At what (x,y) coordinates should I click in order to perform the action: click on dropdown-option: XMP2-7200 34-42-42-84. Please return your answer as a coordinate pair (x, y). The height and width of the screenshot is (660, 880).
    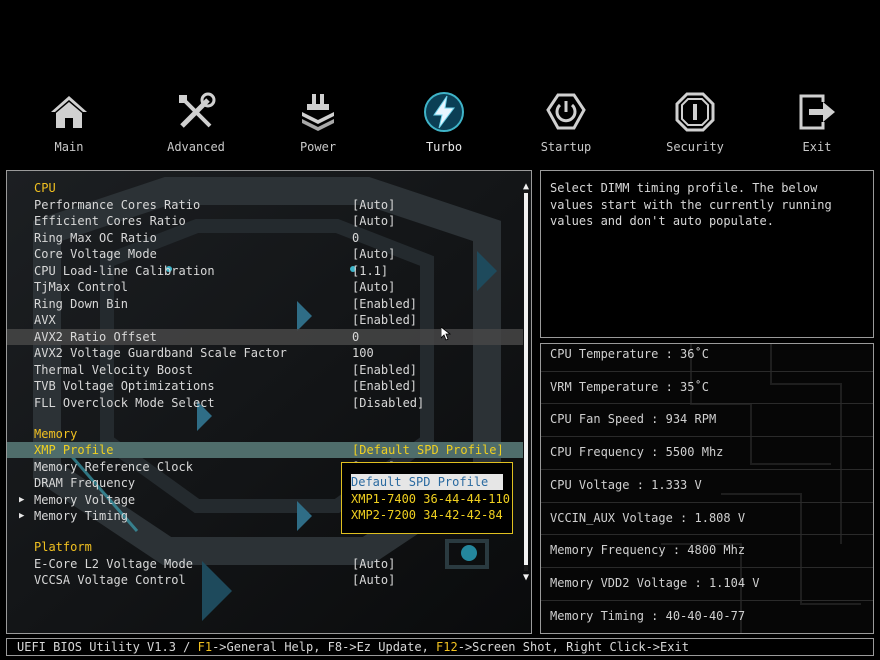
    Looking at the image, I should click on (427, 515).